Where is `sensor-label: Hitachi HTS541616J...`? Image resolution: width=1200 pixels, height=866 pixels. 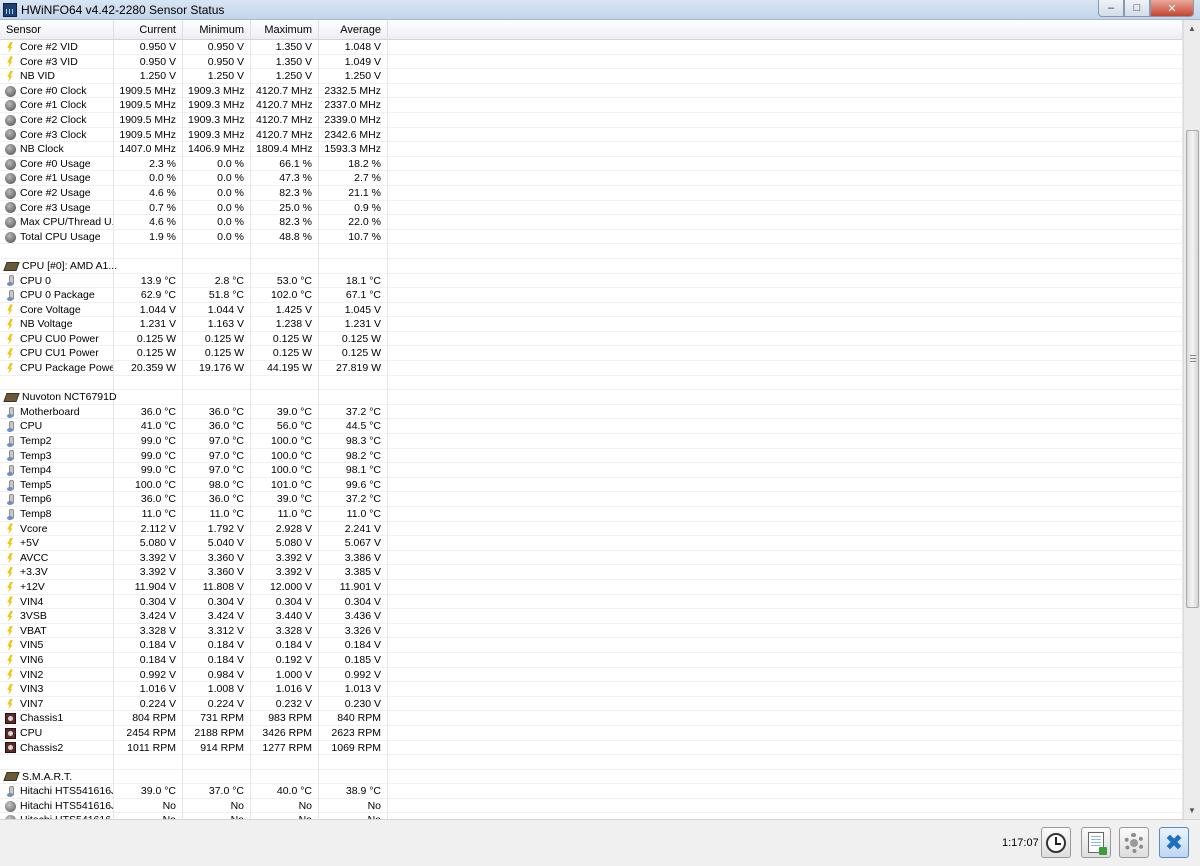 sensor-label: Hitachi HTS541616J... is located at coordinates (66, 791).